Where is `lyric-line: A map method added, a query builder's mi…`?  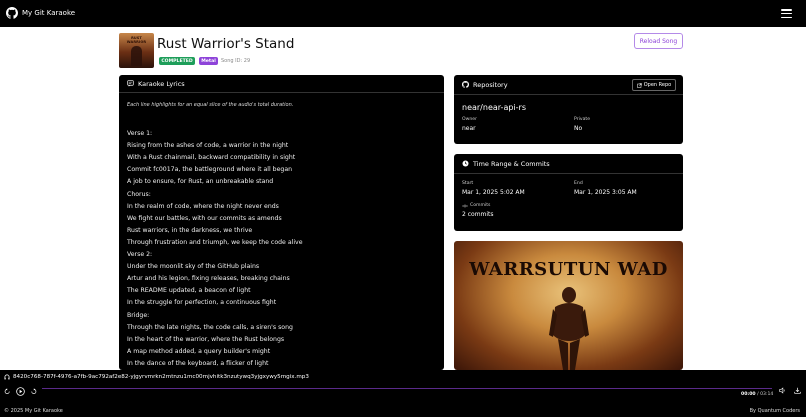 lyric-line: A map method added, a query builder's mi… is located at coordinates (199, 351).